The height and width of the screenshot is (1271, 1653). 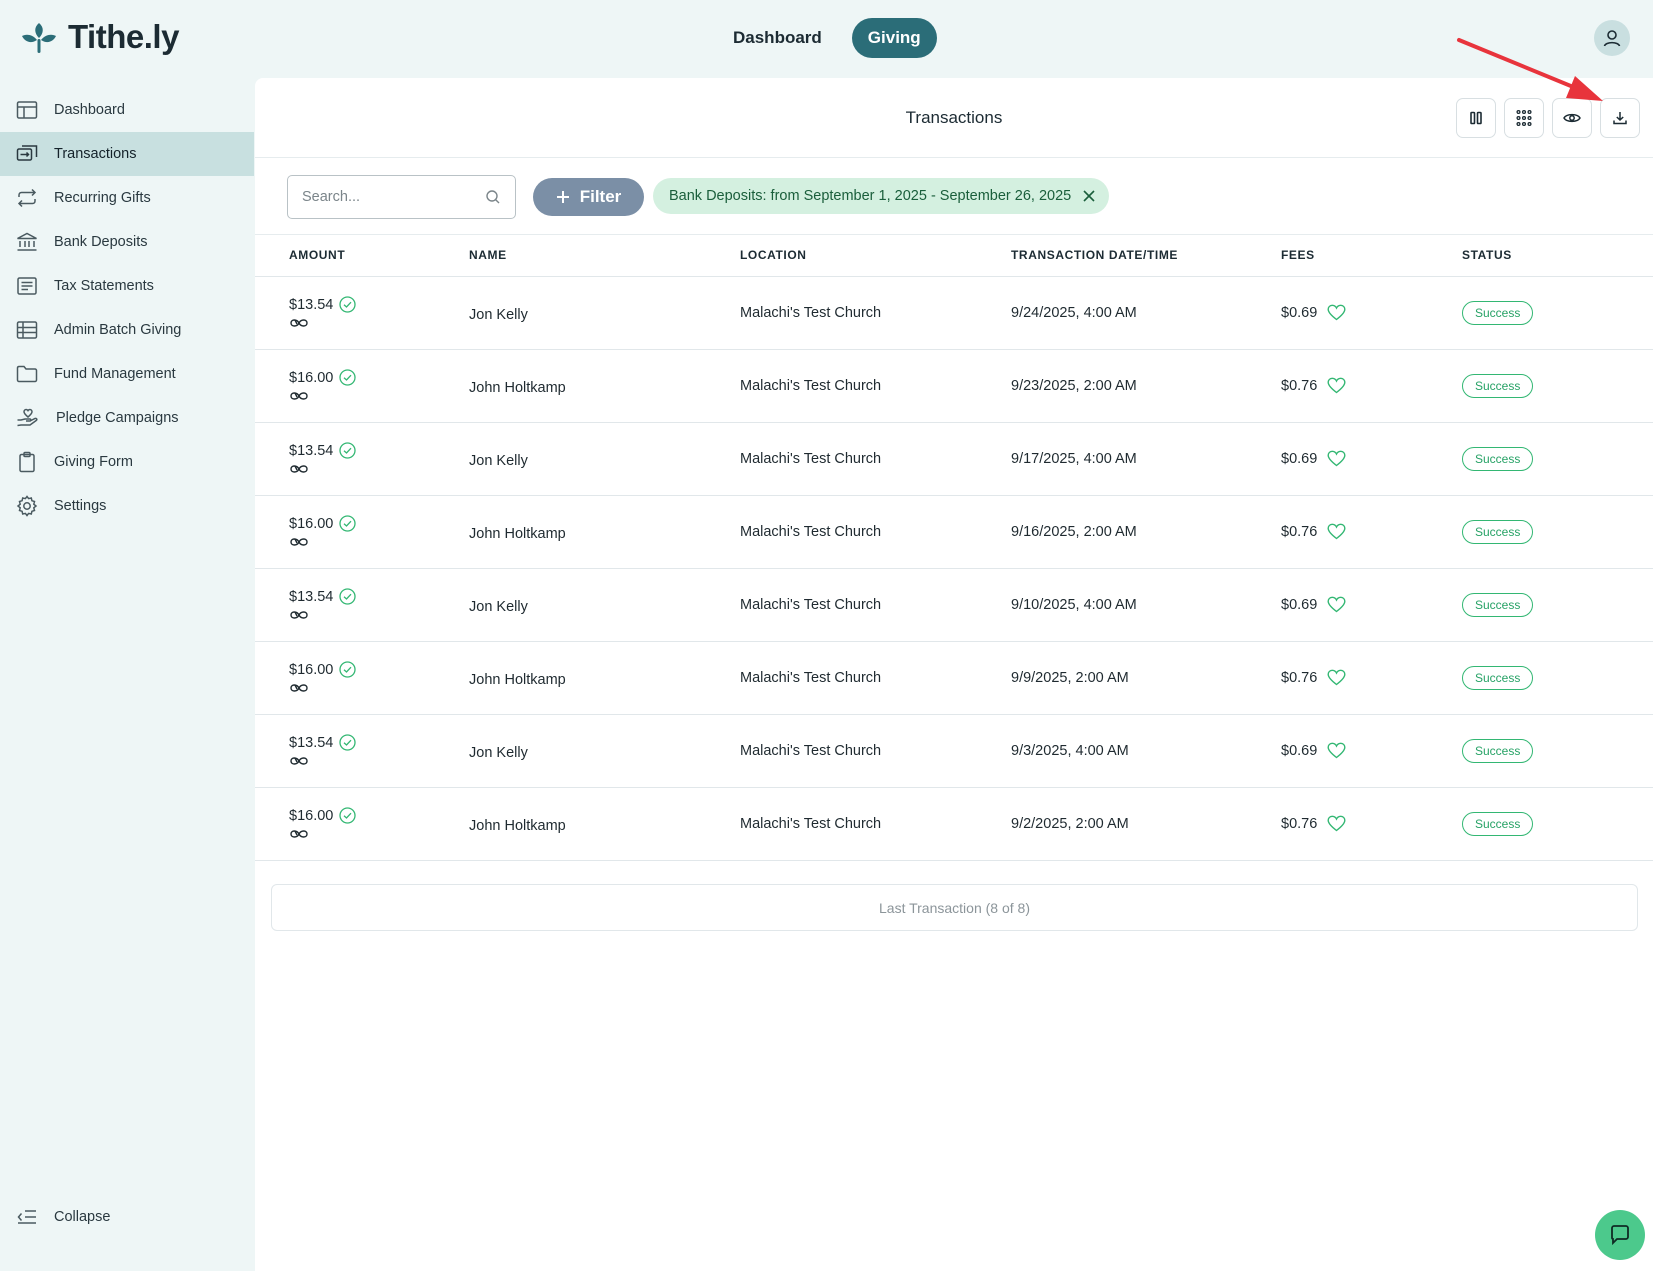 What do you see at coordinates (777, 38) in the screenshot?
I see `nav-dashboard: Dashboard` at bounding box center [777, 38].